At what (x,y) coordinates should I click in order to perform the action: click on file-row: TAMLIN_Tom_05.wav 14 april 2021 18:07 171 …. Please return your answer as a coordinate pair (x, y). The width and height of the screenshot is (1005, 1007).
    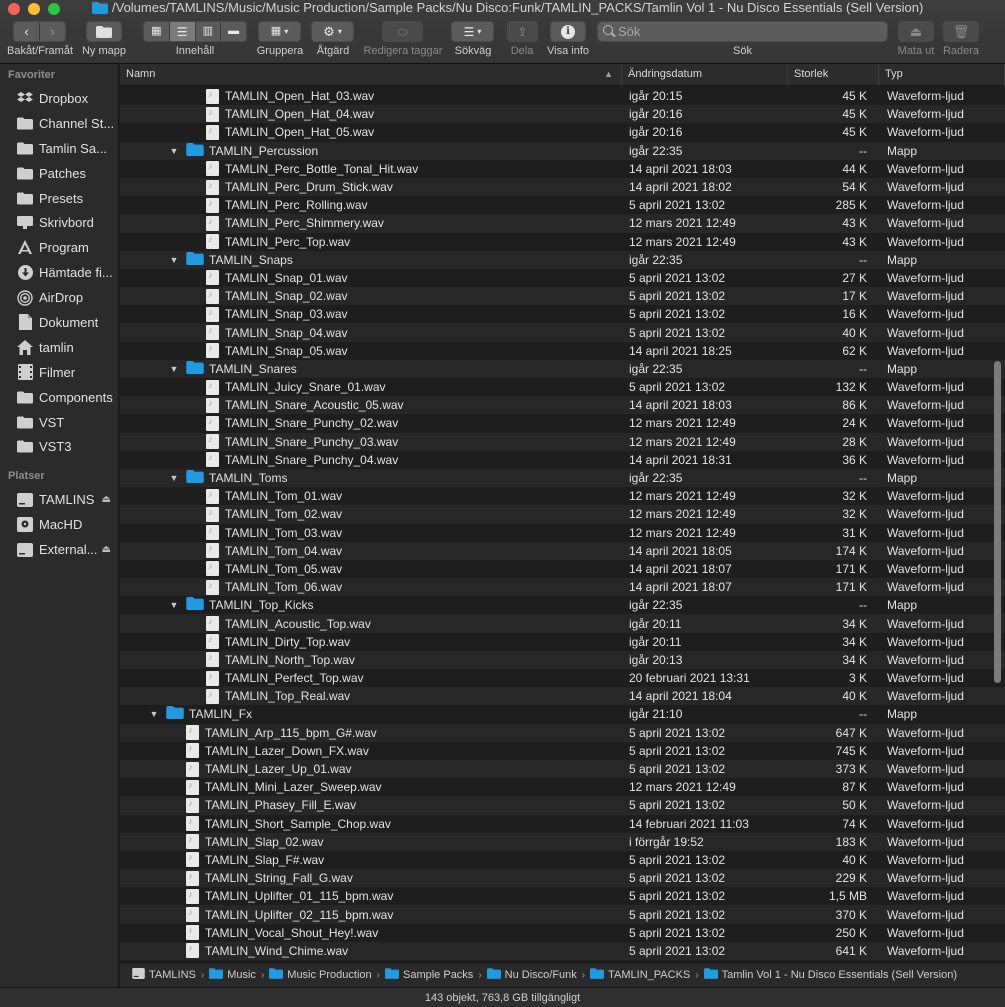
    Looking at the image, I should click on (562, 569).